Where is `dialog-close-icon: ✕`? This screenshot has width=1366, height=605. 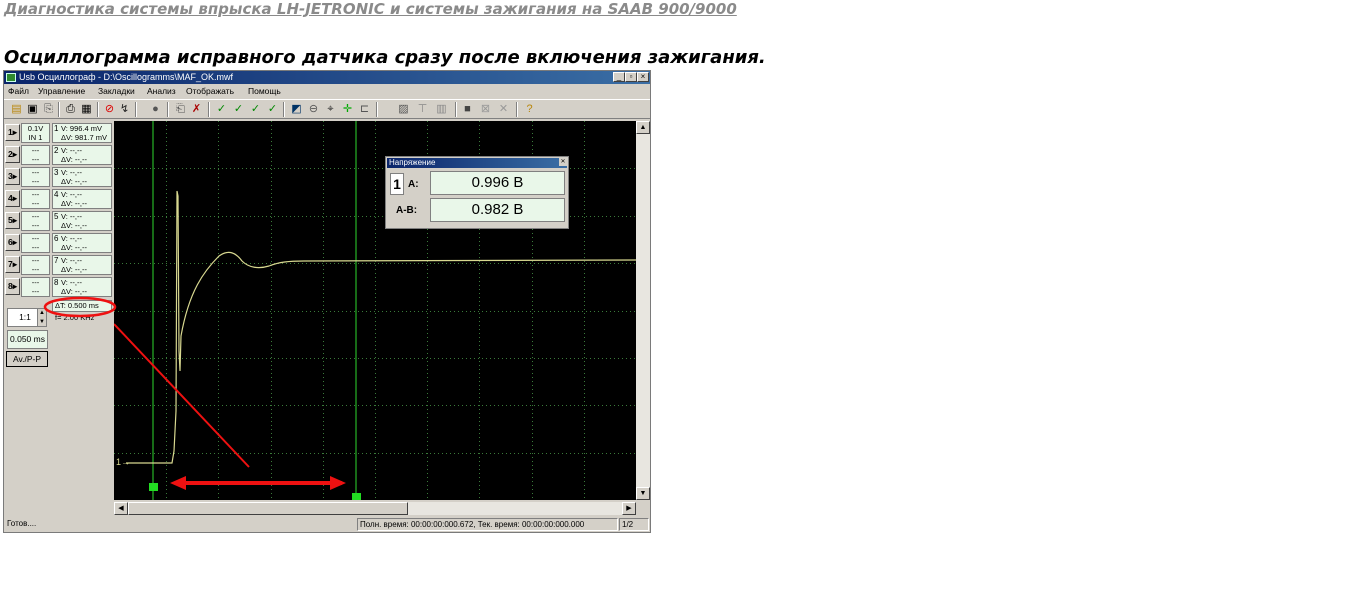
dialog-close-icon: ✕ is located at coordinates (563, 162).